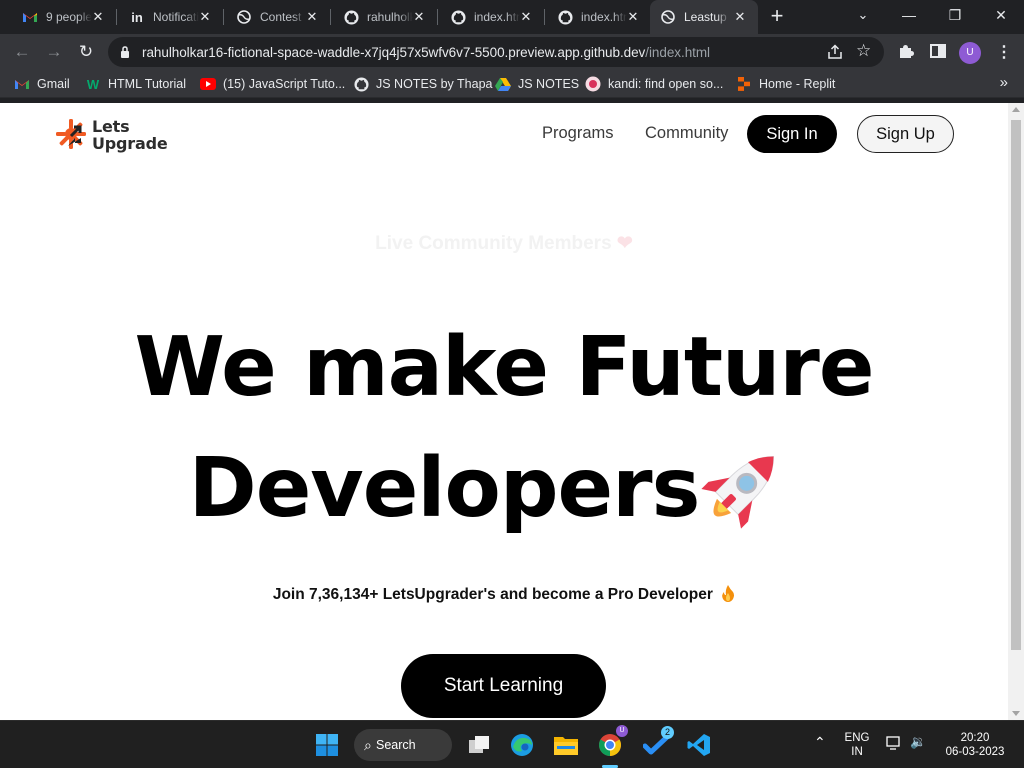  What do you see at coordinates (820, 742) in the screenshot?
I see `show-hidden-icons-chevron-icon: ⌃` at bounding box center [820, 742].